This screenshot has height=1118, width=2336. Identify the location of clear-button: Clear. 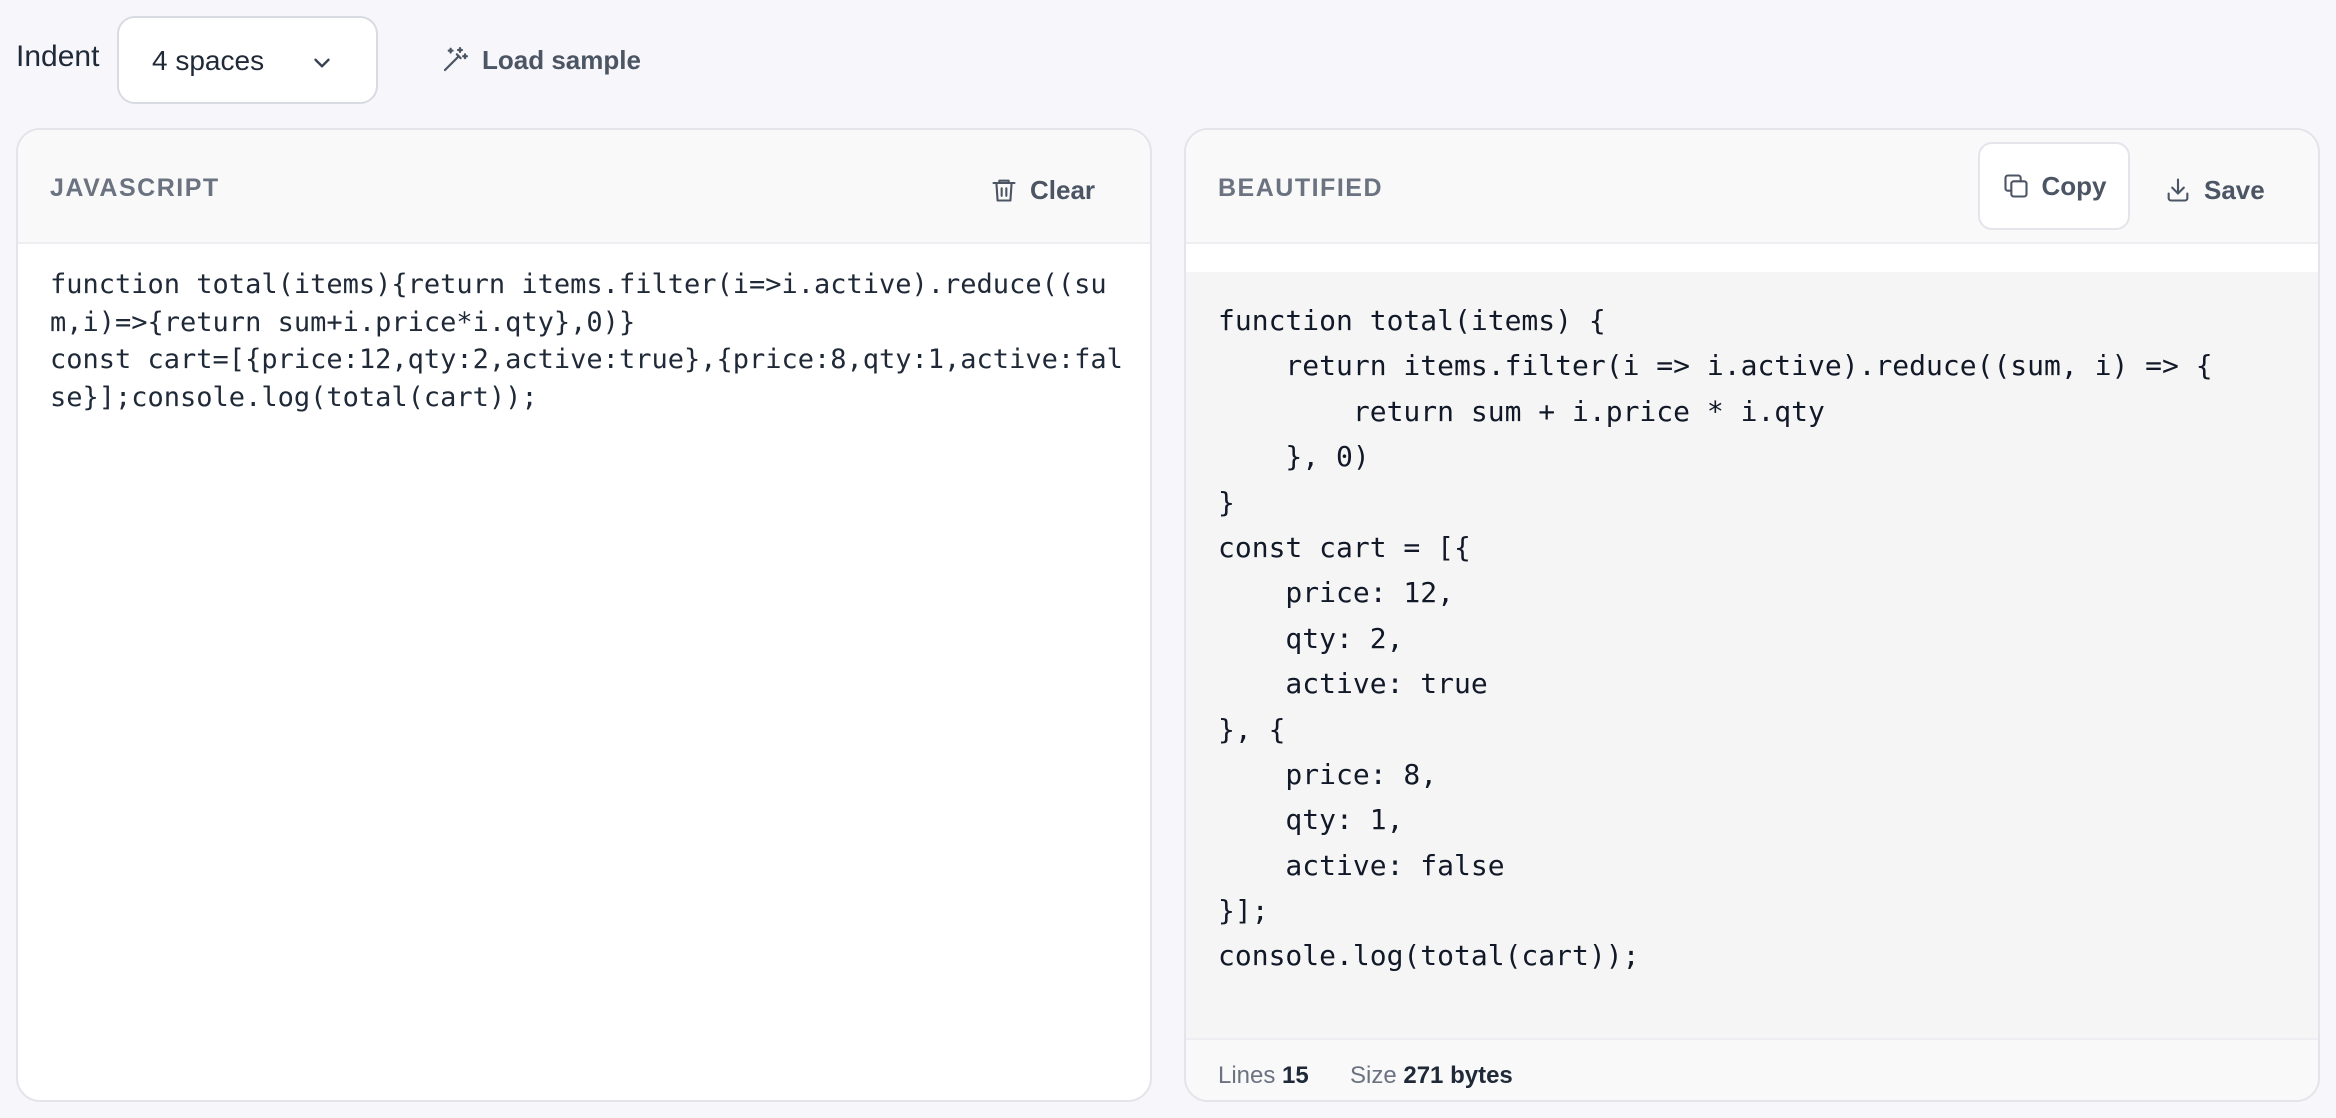
(1042, 190).